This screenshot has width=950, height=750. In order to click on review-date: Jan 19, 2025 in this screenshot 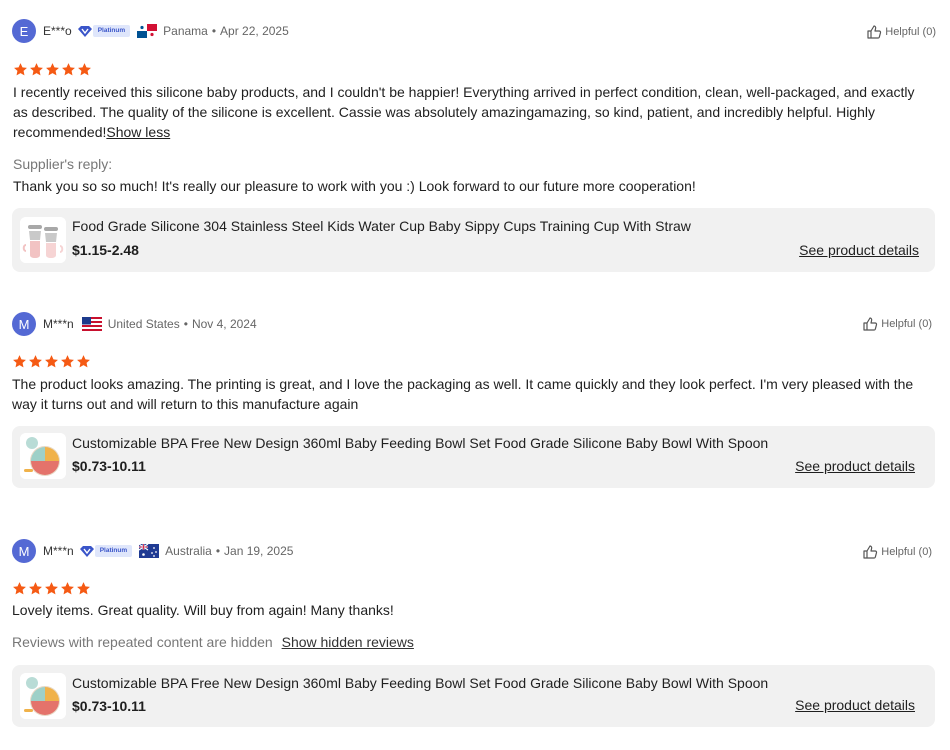, I will do `click(259, 551)`.